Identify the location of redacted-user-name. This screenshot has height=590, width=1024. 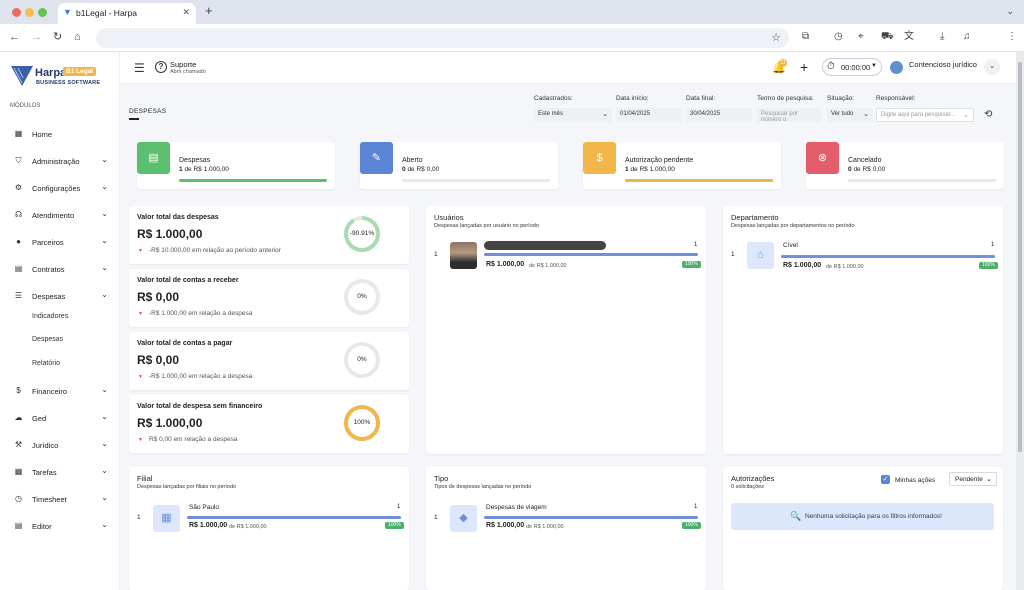
(545, 245).